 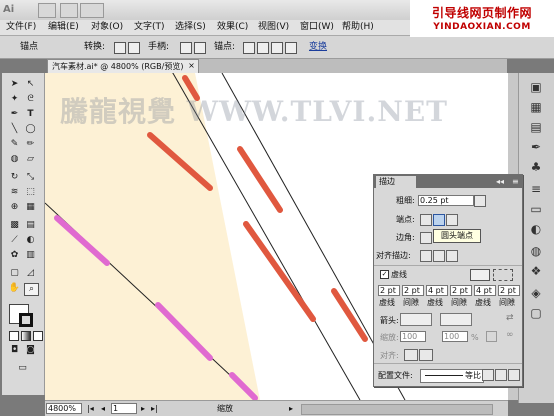 I want to click on menu-view: 视图(V), so click(x=273, y=27).